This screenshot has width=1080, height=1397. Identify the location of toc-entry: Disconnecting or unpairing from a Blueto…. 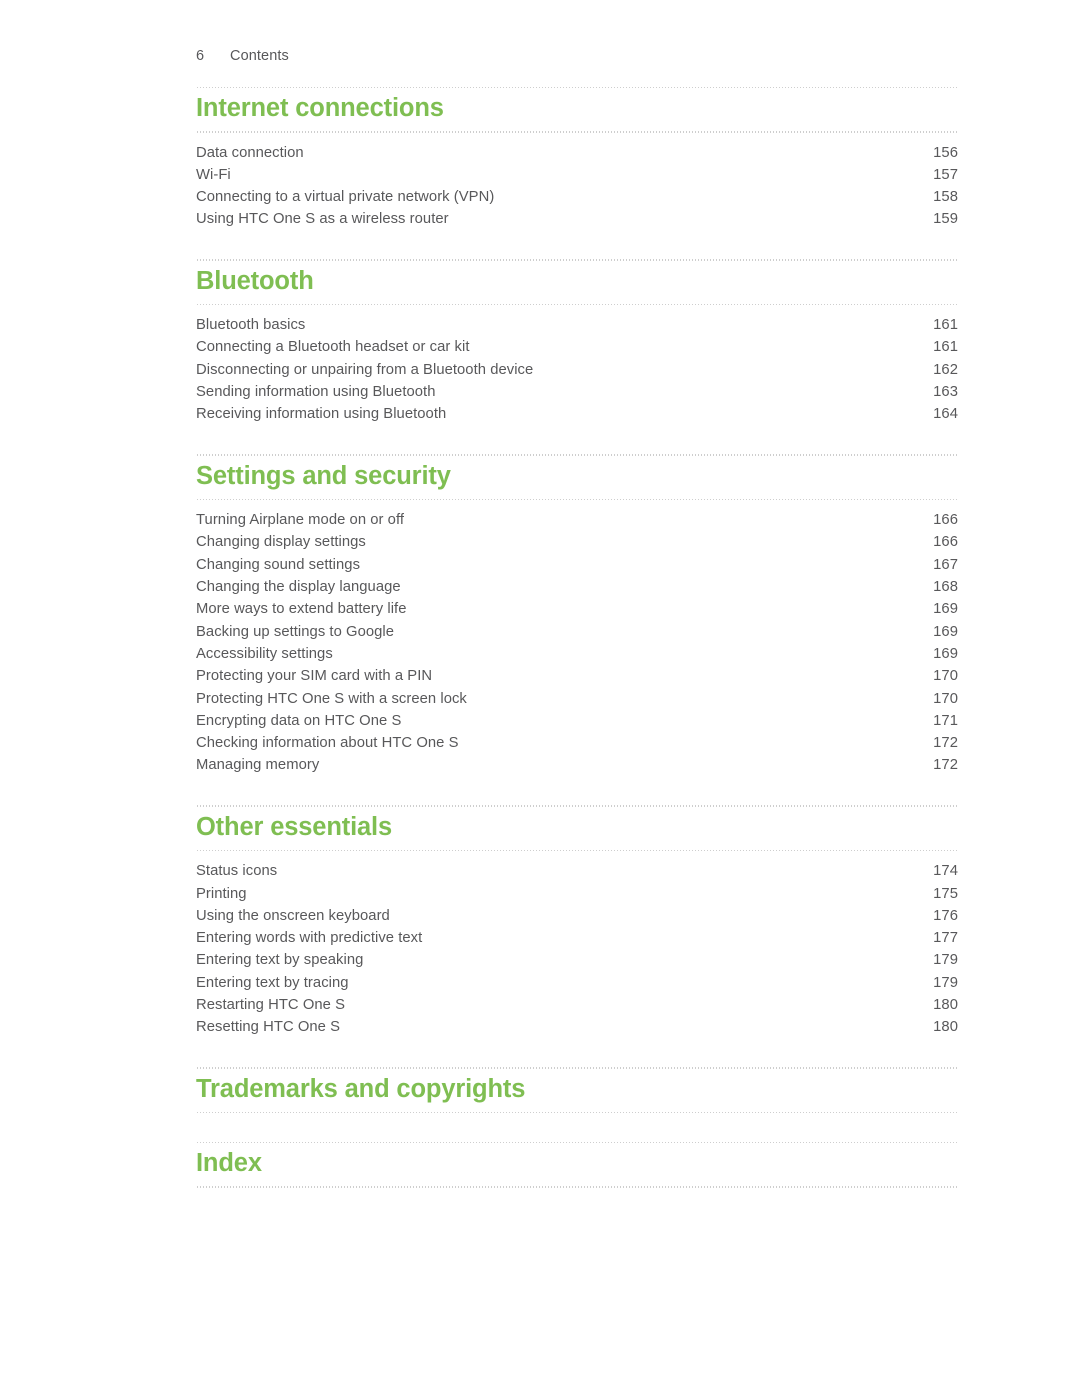
(577, 370).